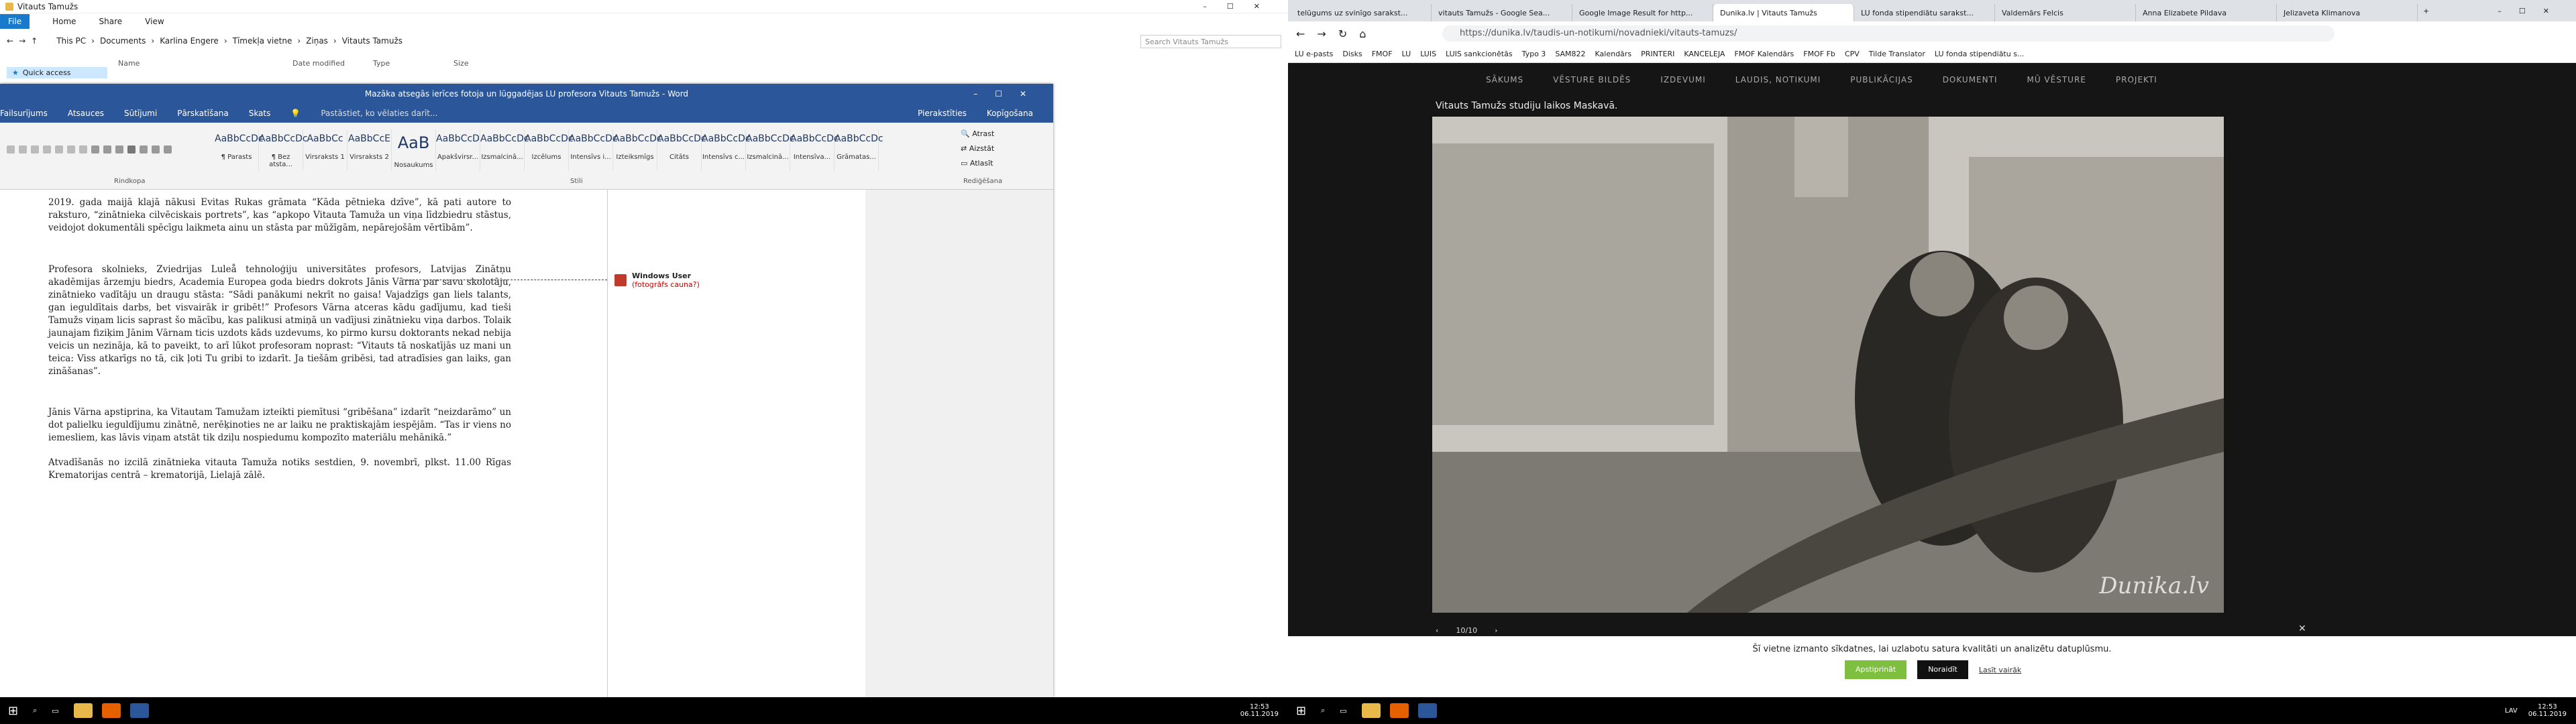 The image size is (2576, 724). I want to click on align-left-icon, so click(95, 149).